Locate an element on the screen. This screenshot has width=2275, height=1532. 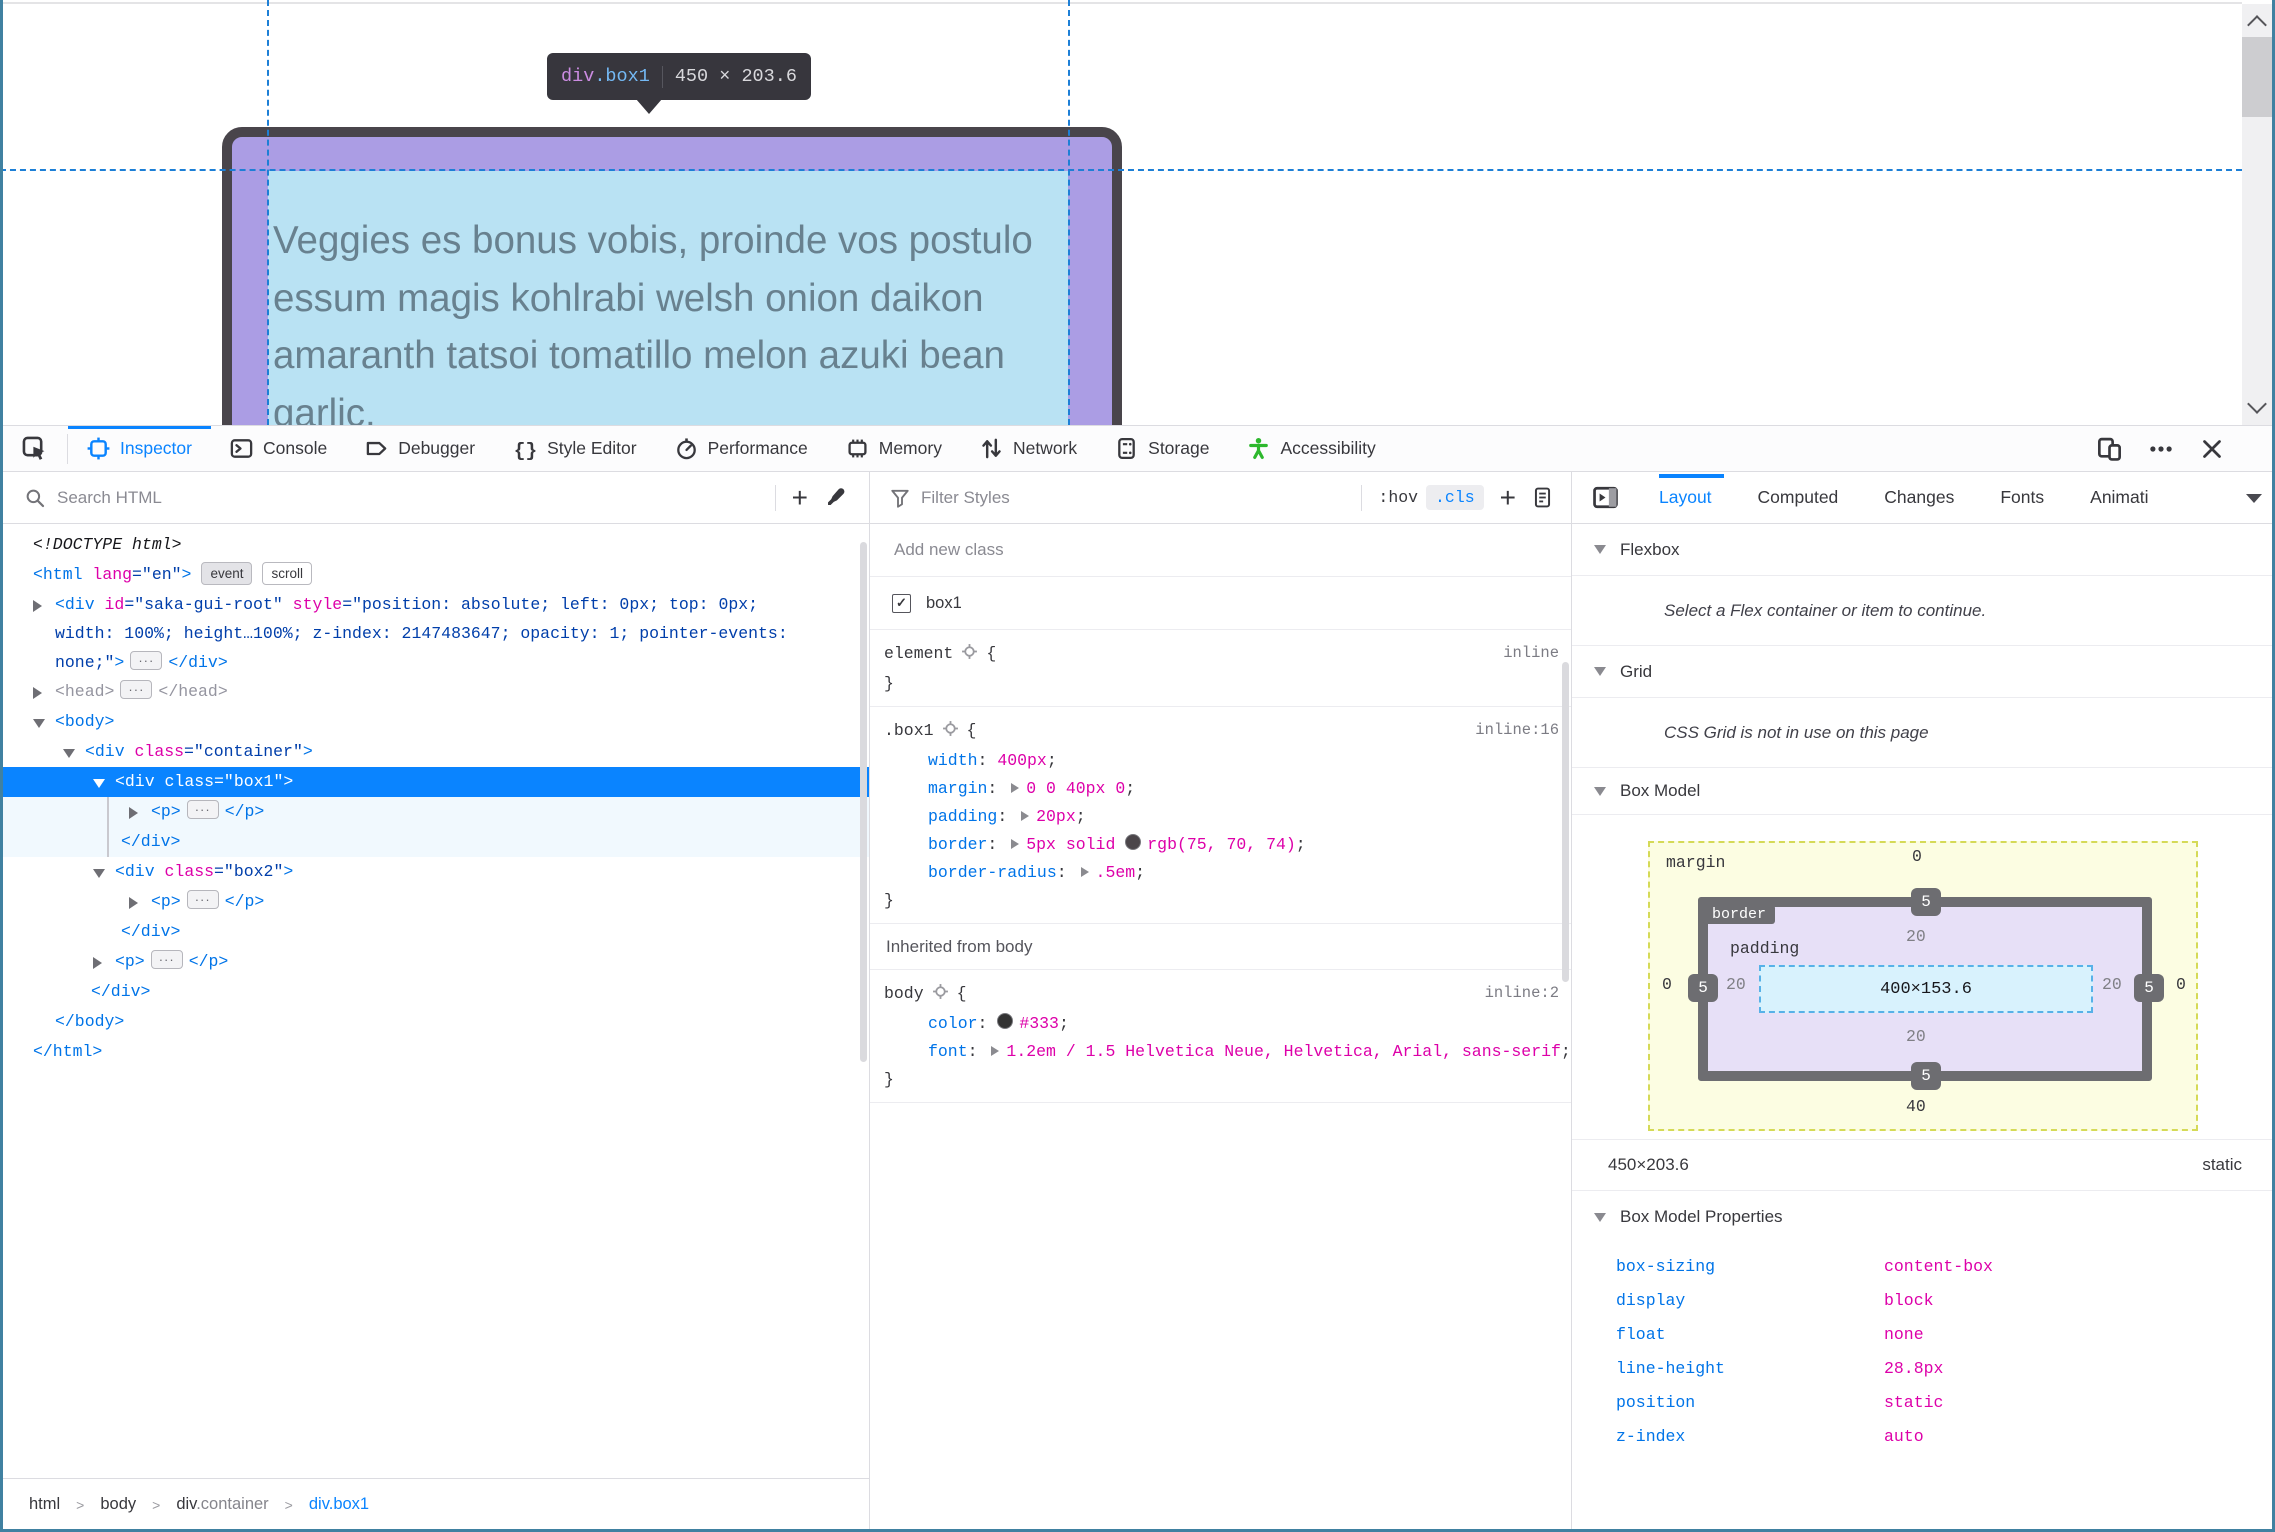
box-model-section-header: Box Model is located at coordinates (1922, 791).